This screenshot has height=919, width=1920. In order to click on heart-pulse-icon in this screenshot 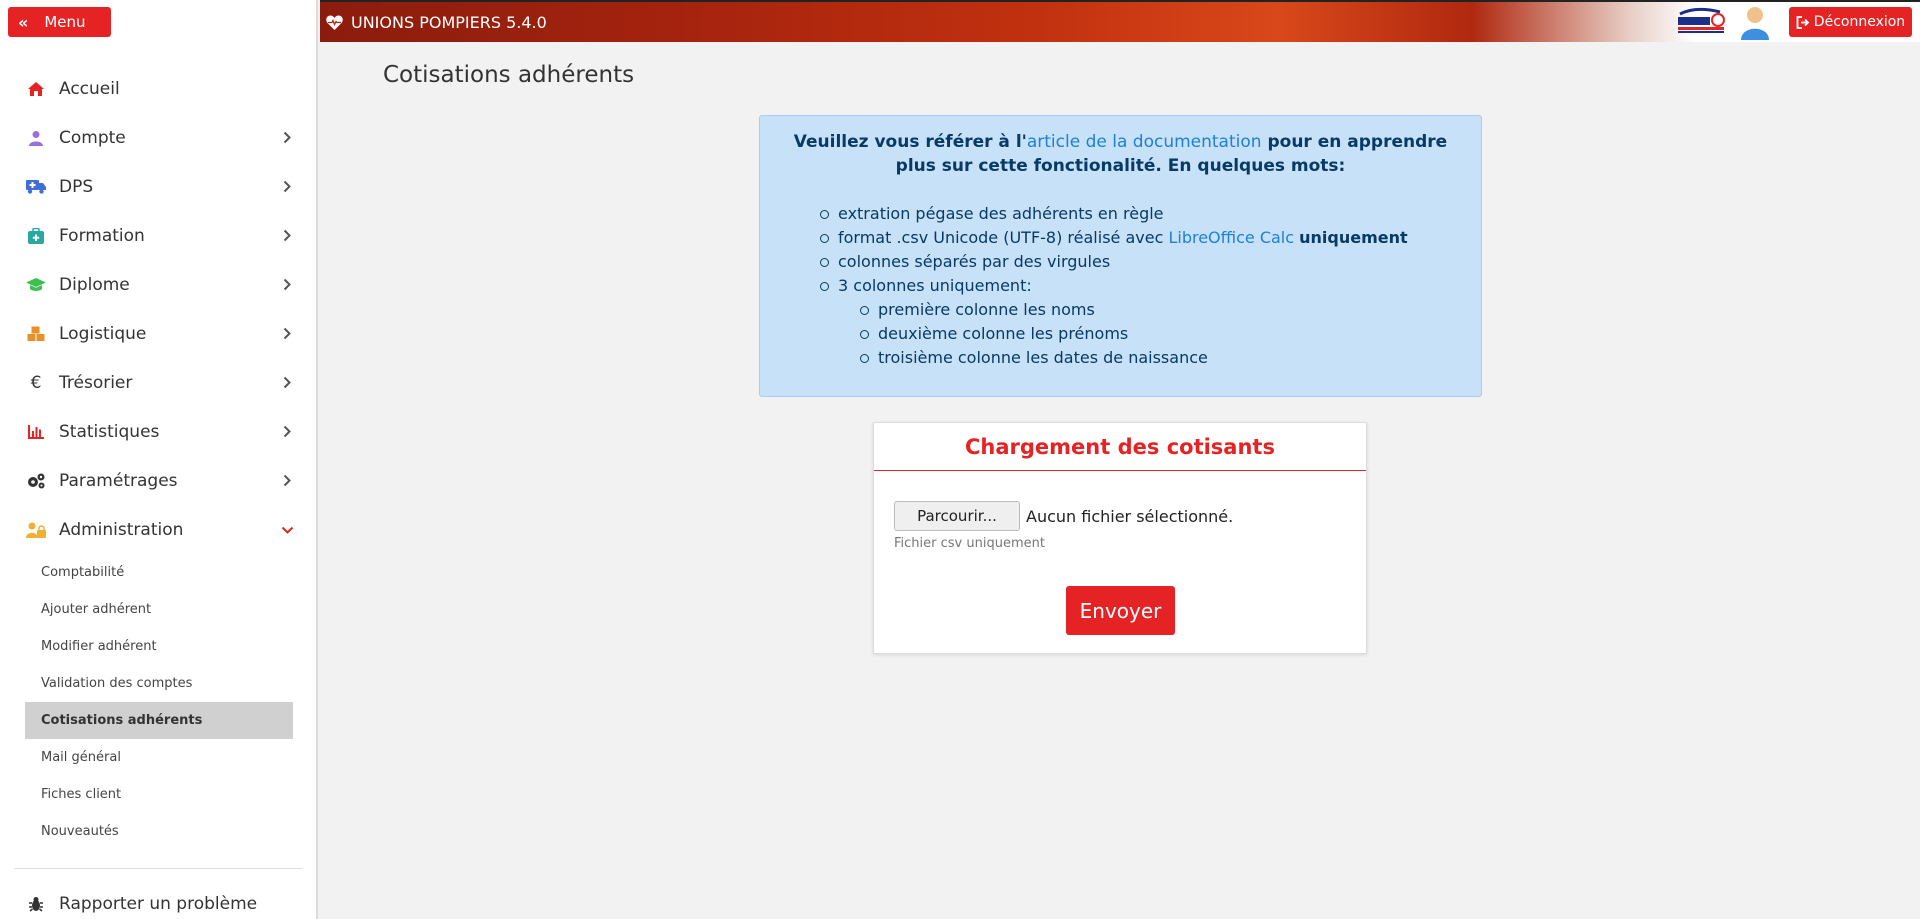, I will do `click(334, 22)`.